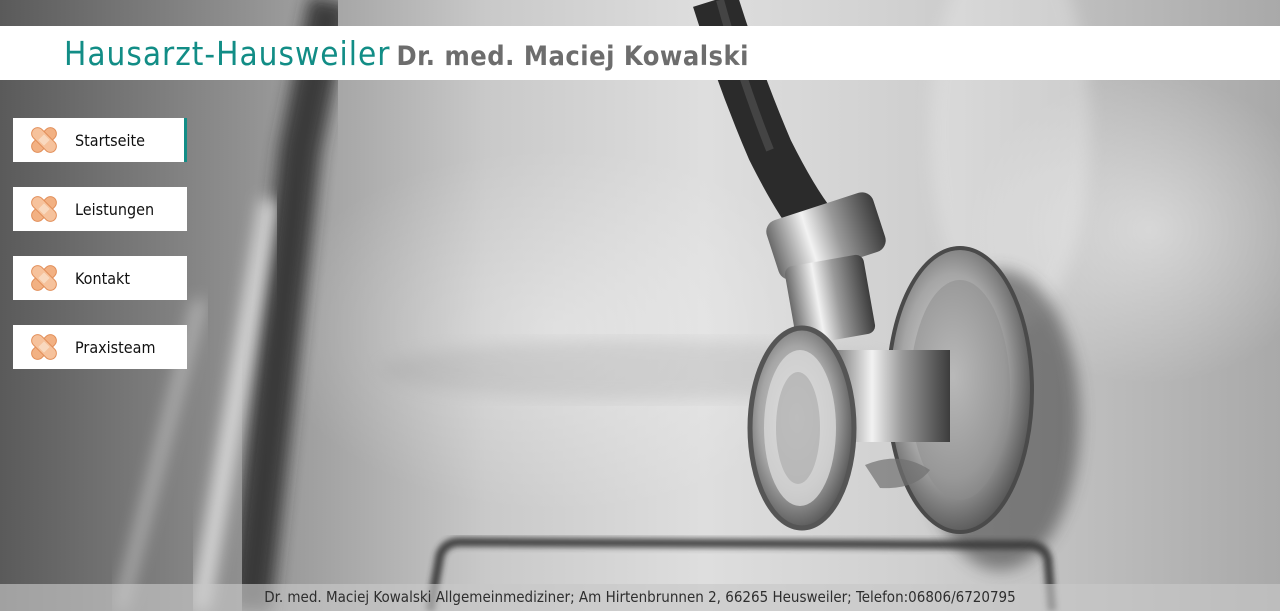 This screenshot has width=1280, height=611. I want to click on nav-item-kontakt: Kontakt, so click(100, 278).